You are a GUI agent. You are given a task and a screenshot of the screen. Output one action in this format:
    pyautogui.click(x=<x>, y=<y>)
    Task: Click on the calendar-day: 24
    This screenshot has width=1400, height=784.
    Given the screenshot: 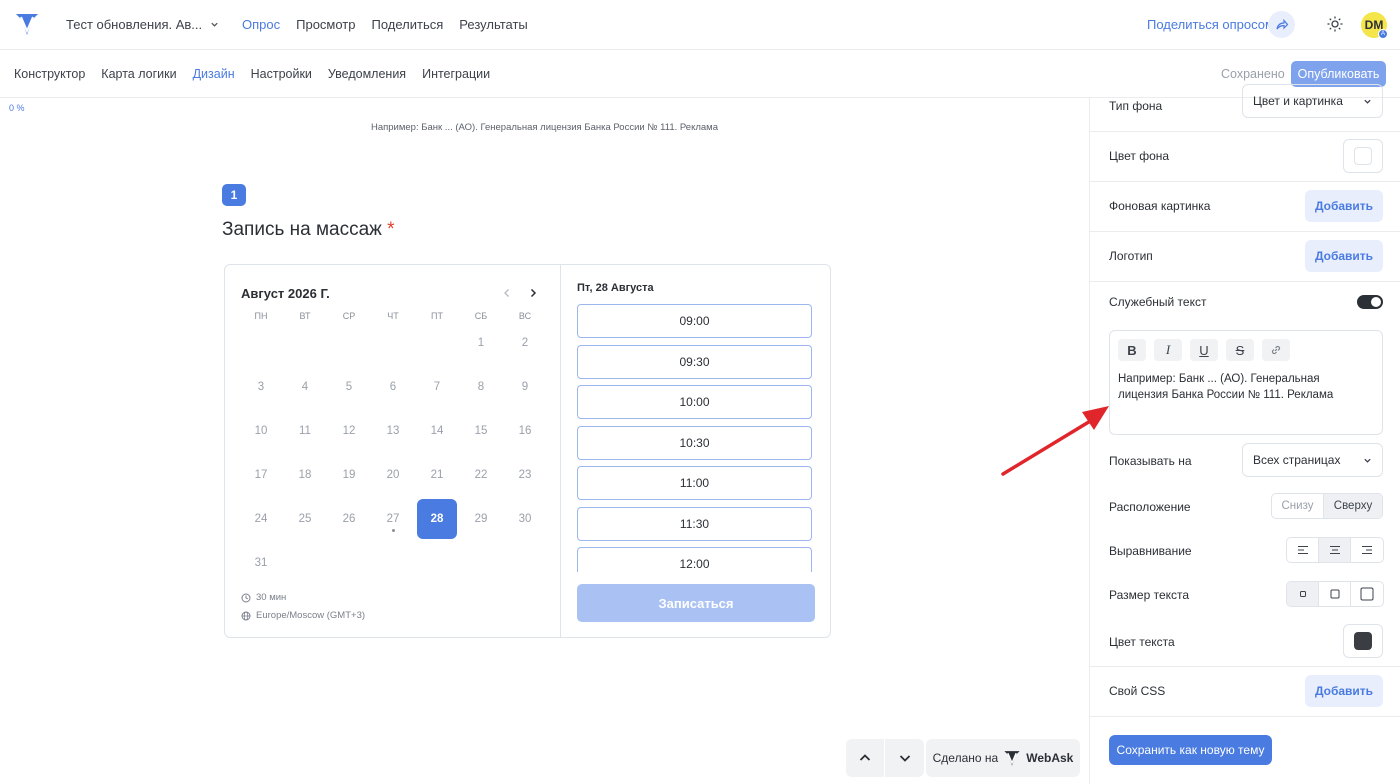 What is the action you would take?
    pyautogui.click(x=261, y=519)
    